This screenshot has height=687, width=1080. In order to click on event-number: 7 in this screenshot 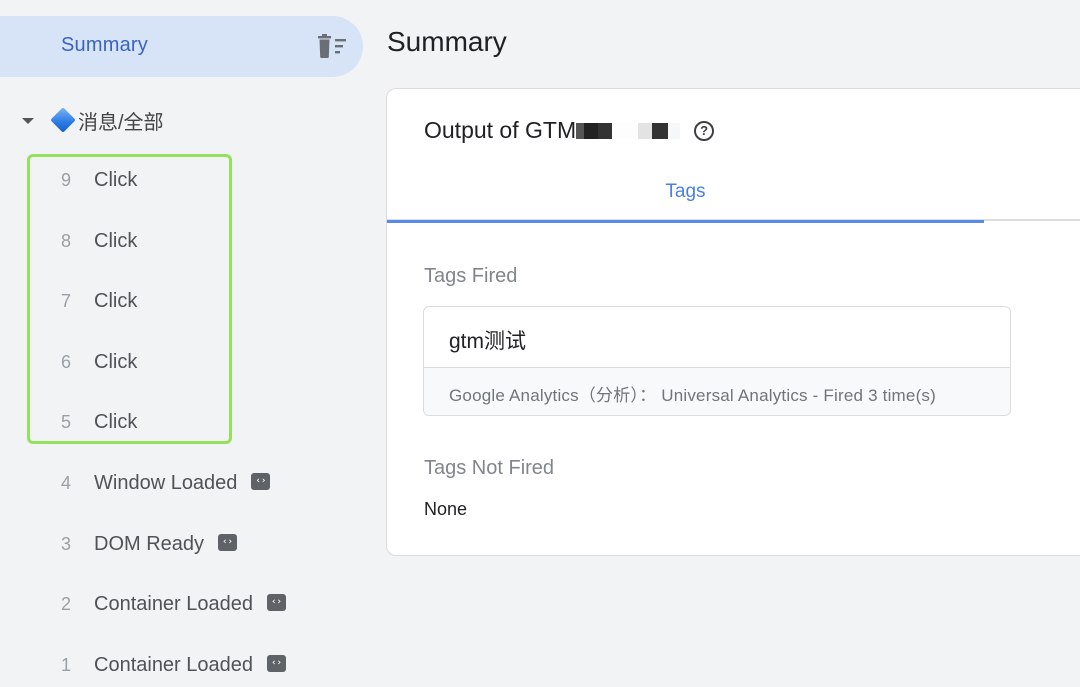, I will do `click(65, 300)`.